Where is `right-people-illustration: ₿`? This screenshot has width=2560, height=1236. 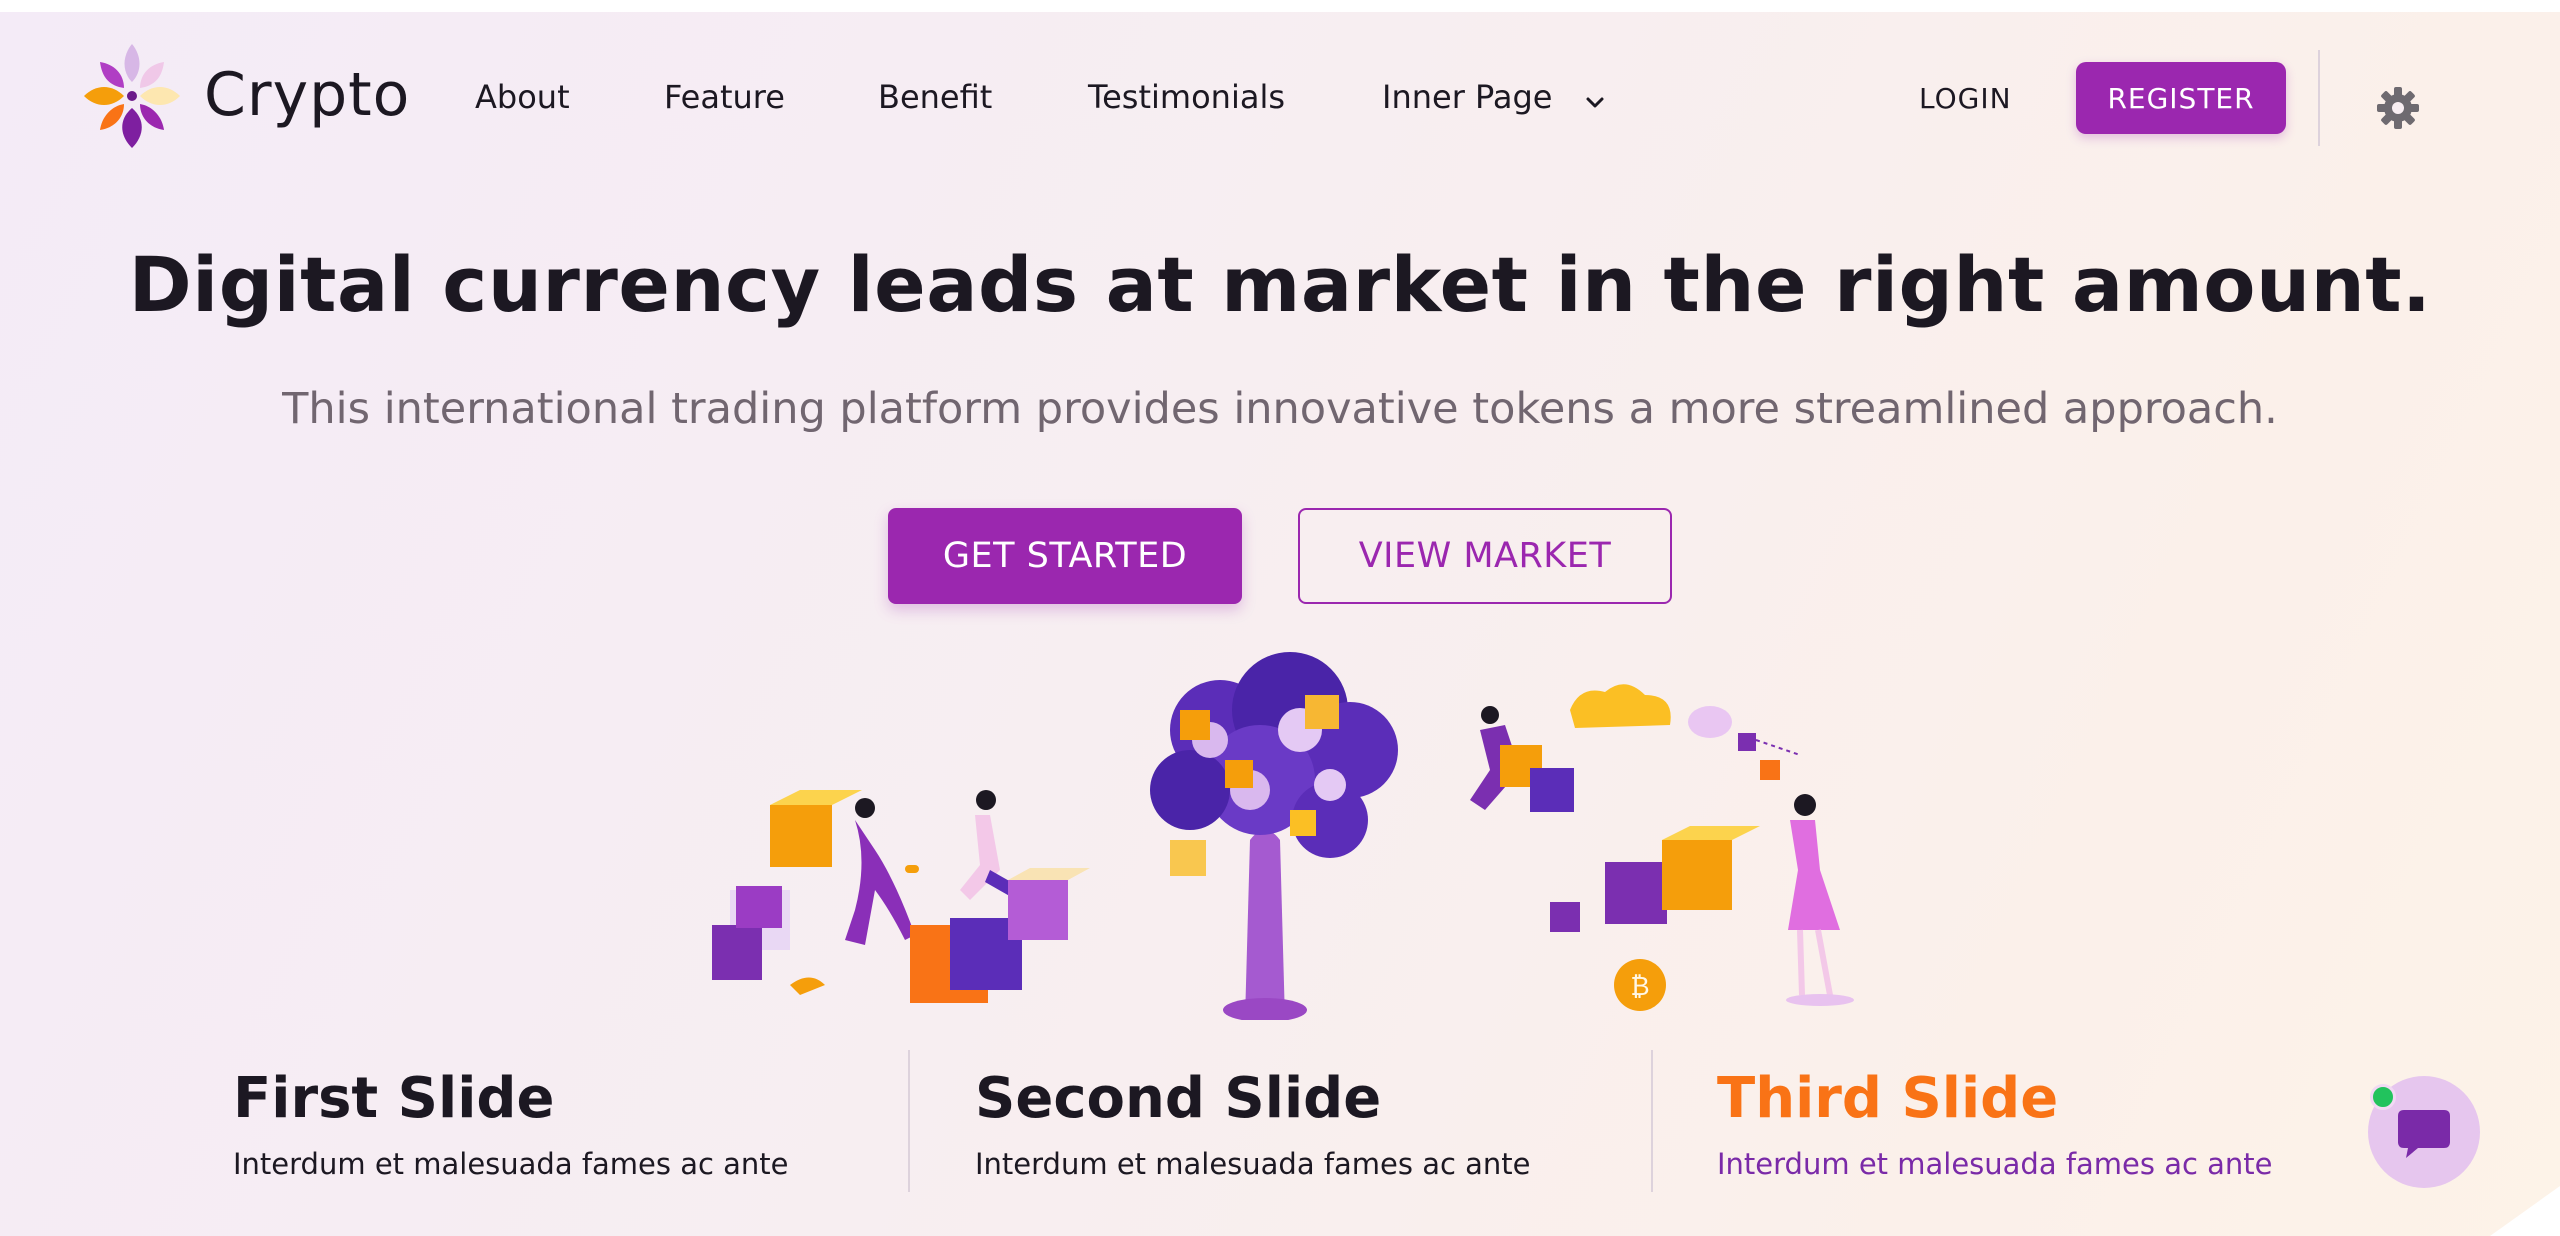 right-people-illustration: ₿ is located at coordinates (1662, 847).